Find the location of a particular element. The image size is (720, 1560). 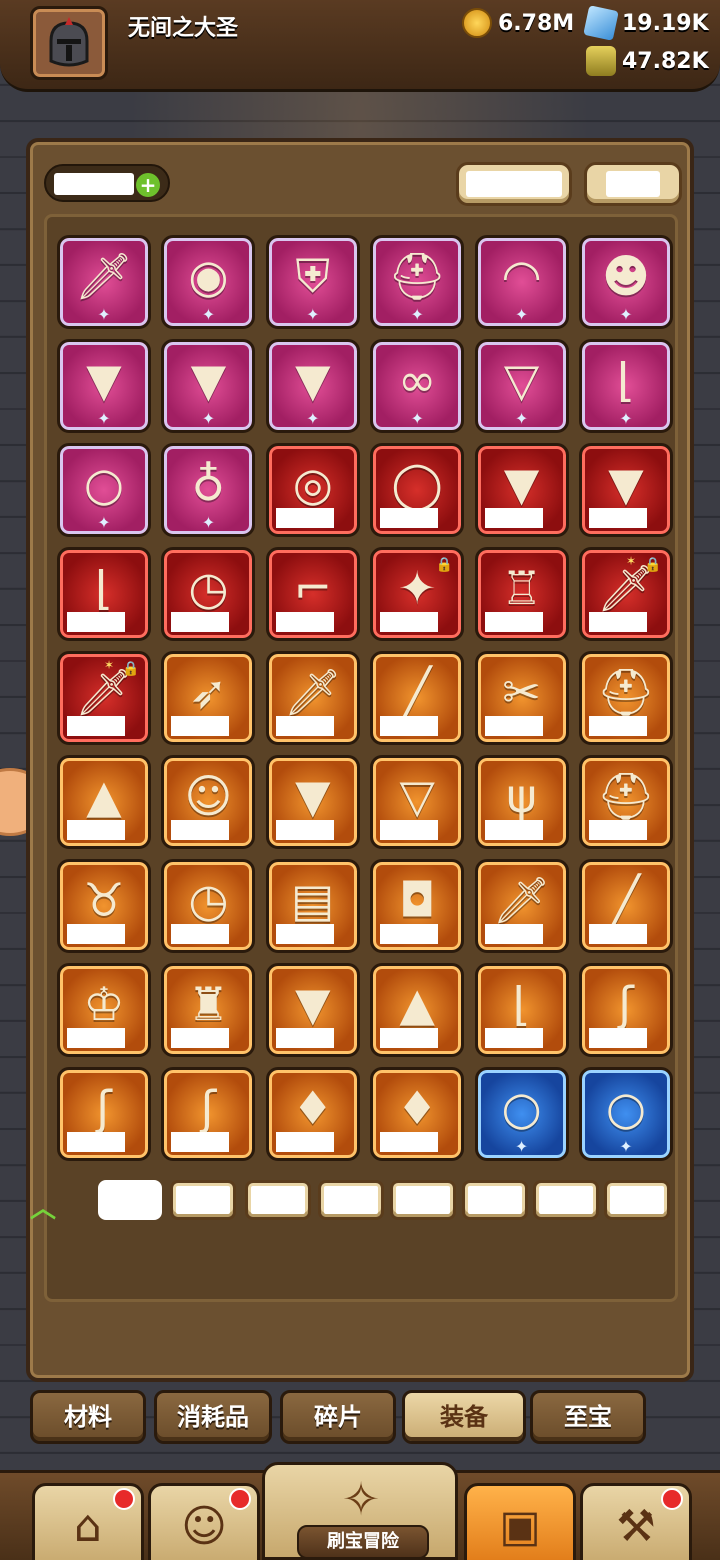

inventory-slot: ◘ is located at coordinates (417, 906).